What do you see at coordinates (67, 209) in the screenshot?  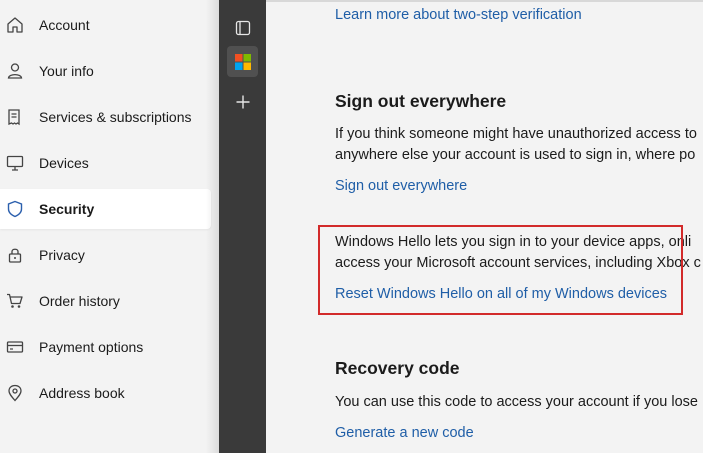 I see `nav-item-label: Security` at bounding box center [67, 209].